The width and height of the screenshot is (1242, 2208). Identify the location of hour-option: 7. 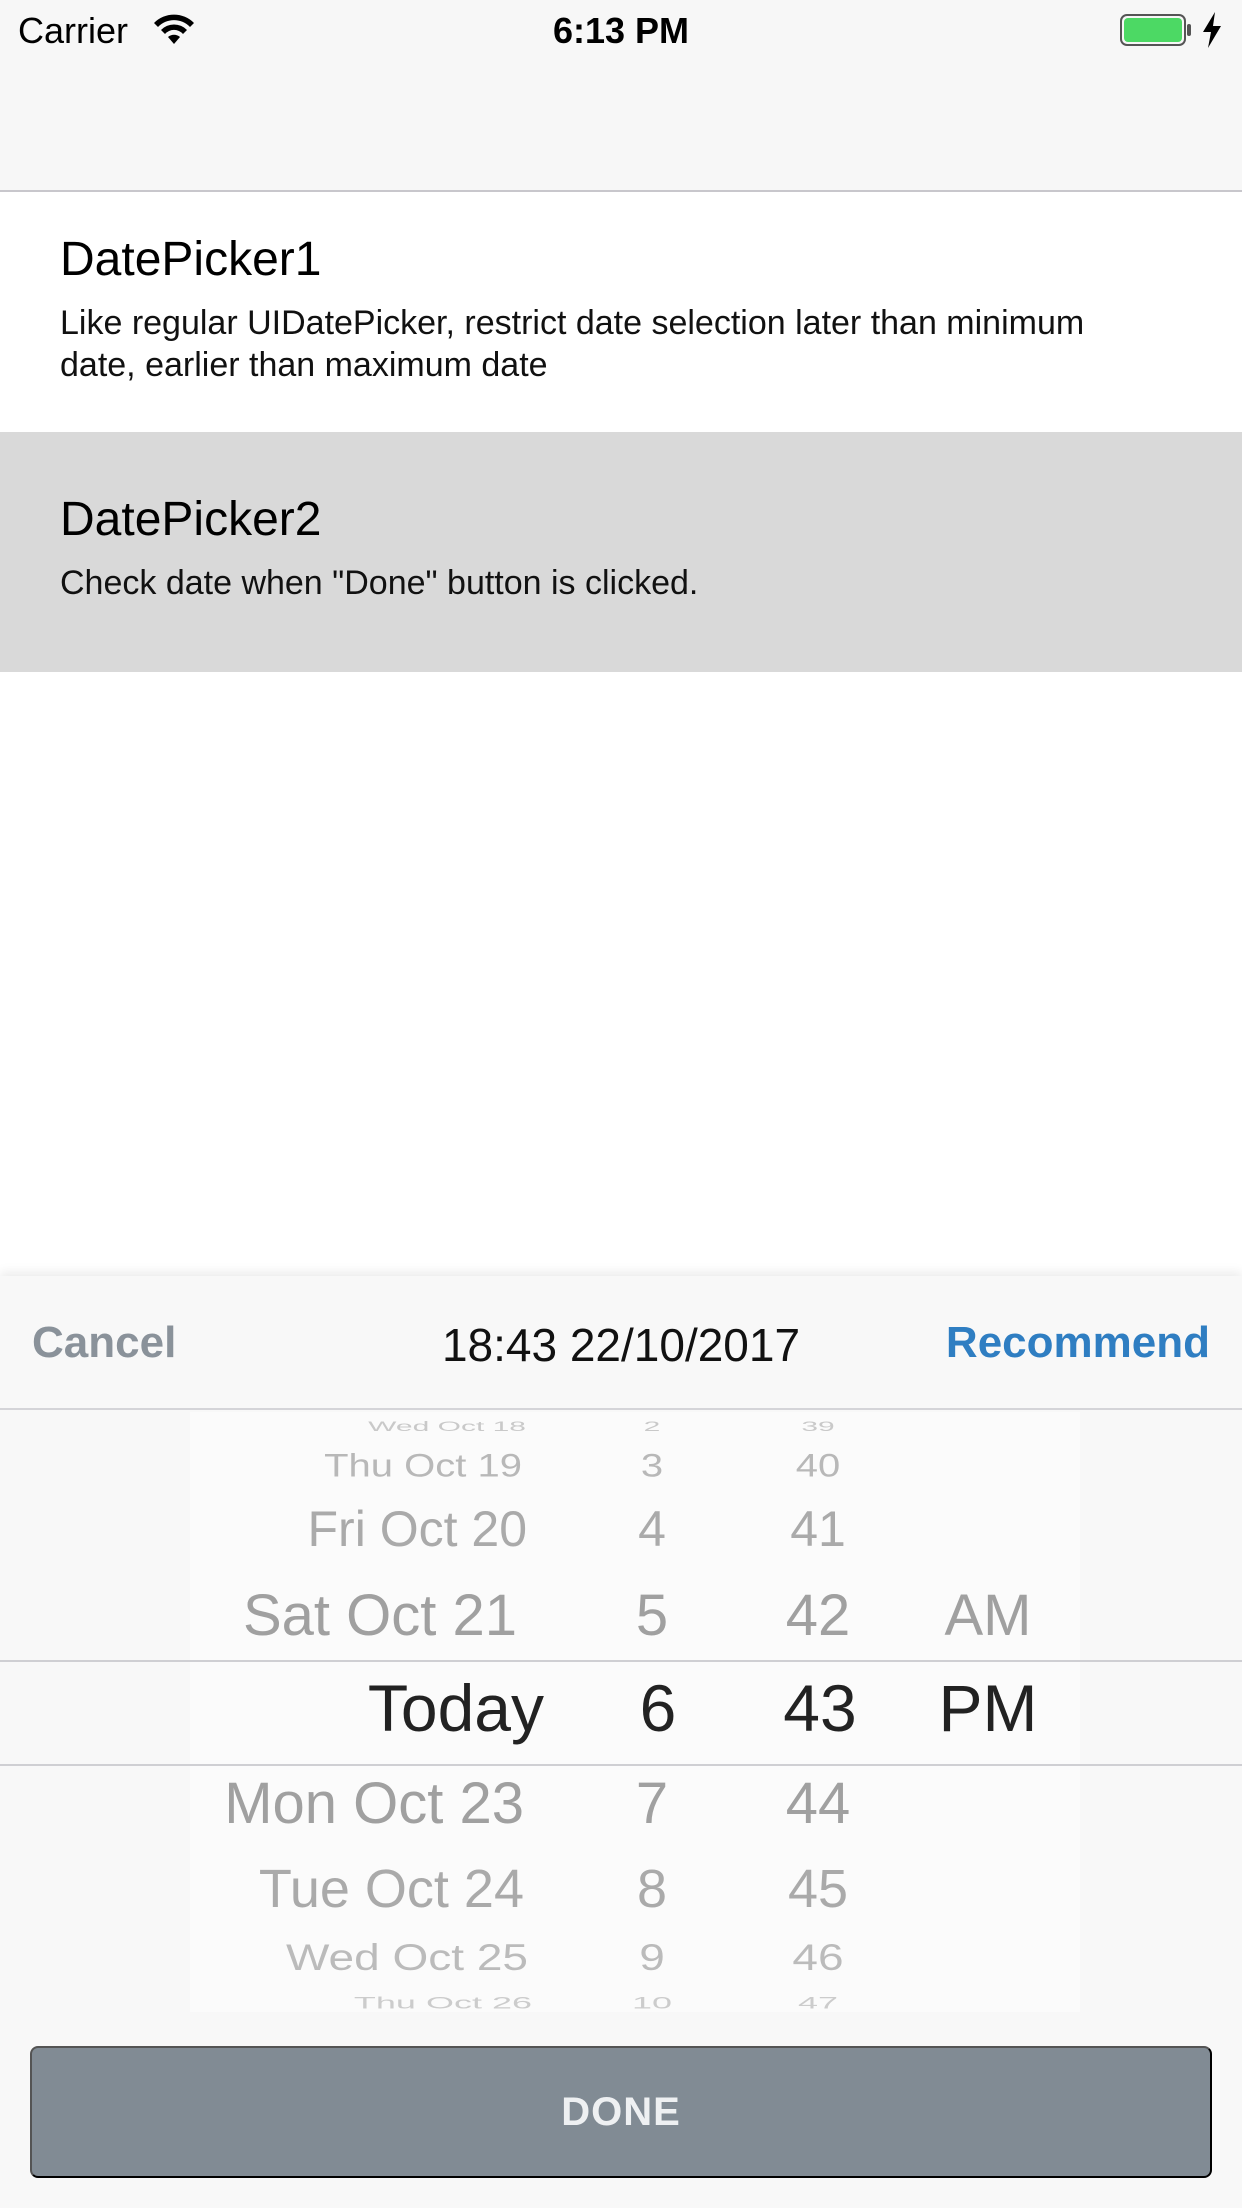
(652, 1803).